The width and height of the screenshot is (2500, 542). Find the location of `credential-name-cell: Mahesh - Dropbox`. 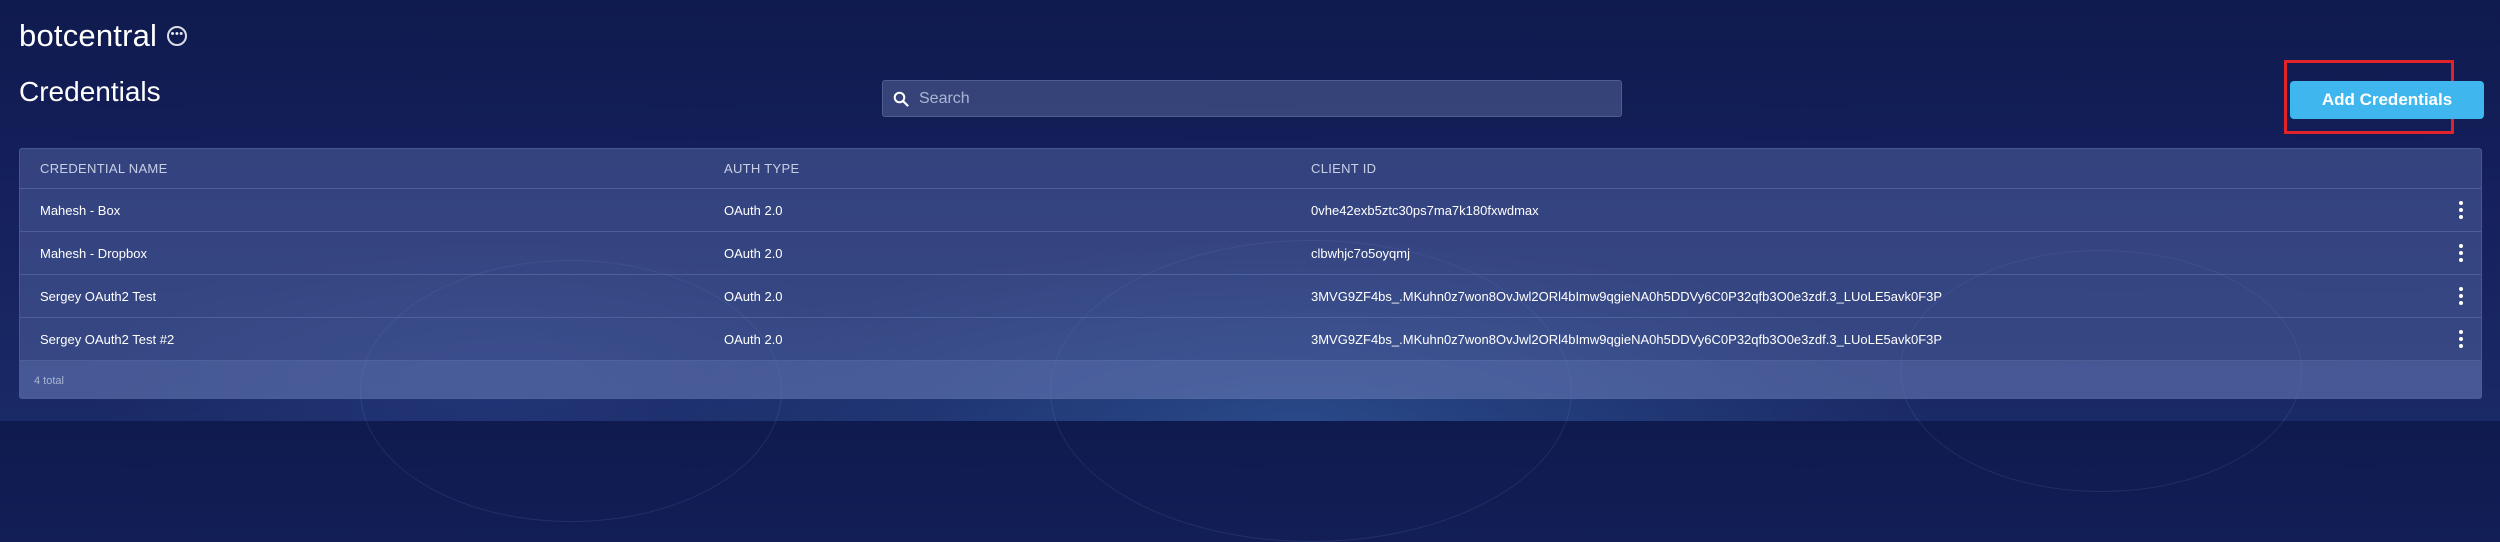

credential-name-cell: Mahesh - Dropbox is located at coordinates (93, 253).